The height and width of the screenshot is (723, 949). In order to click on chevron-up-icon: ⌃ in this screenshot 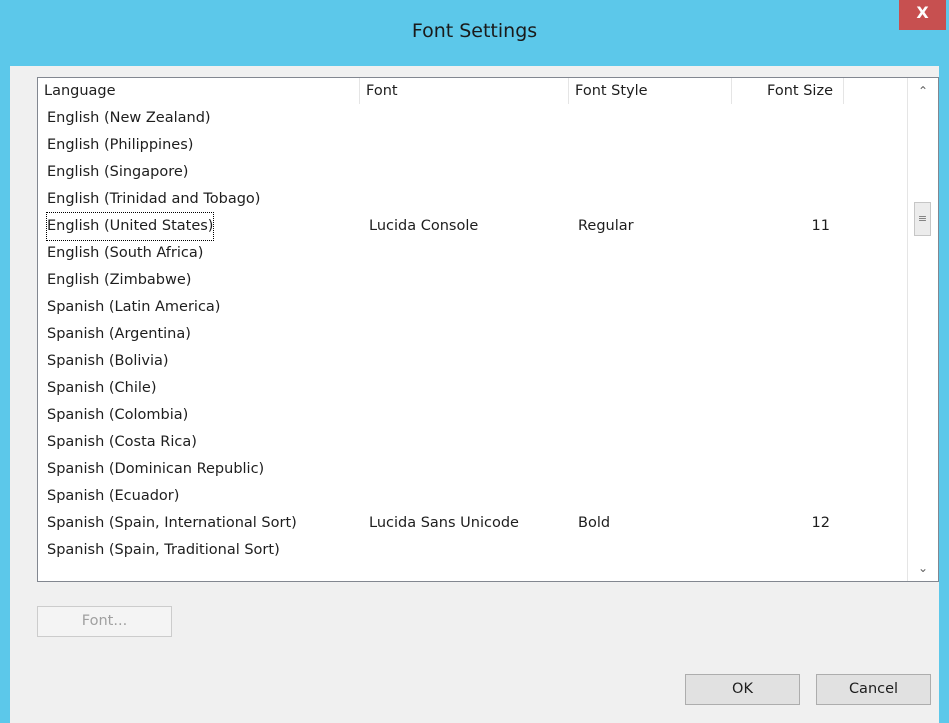, I will do `click(923, 91)`.